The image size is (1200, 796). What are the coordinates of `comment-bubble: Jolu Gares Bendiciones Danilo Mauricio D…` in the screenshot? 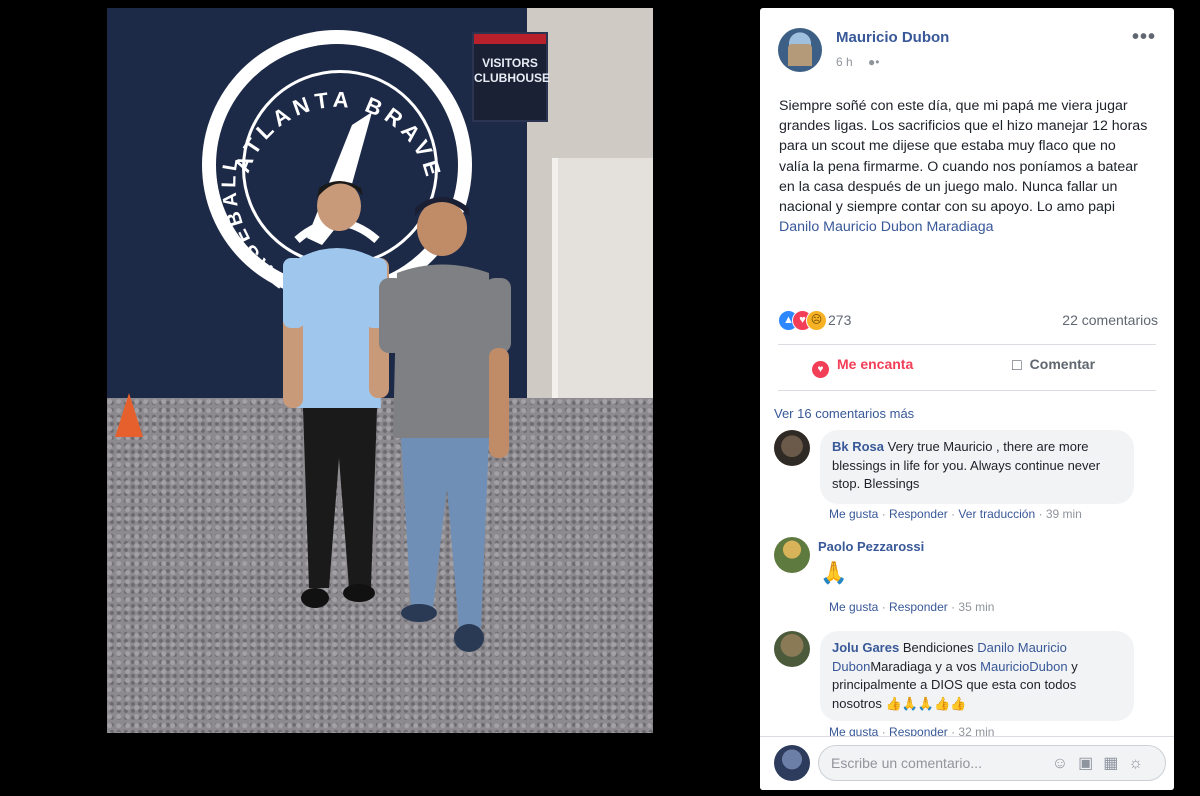 It's located at (977, 676).